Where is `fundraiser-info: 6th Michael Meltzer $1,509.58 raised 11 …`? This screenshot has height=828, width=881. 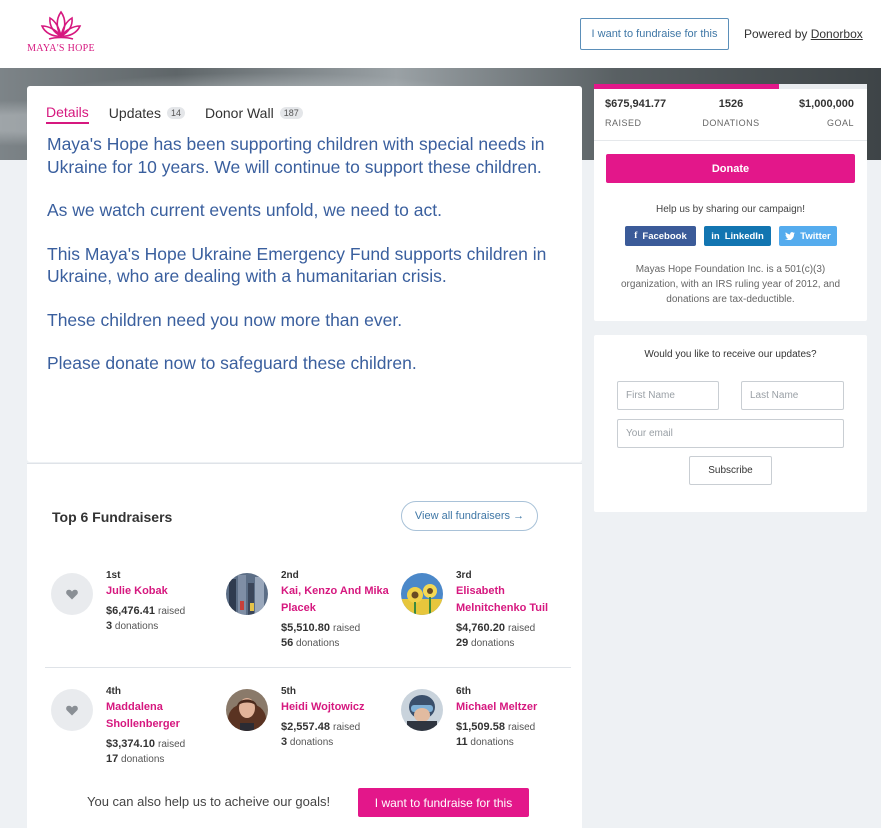
fundraiser-info: 6th Michael Meltzer $1,509.58 raised 11 … is located at coordinates (513, 717).